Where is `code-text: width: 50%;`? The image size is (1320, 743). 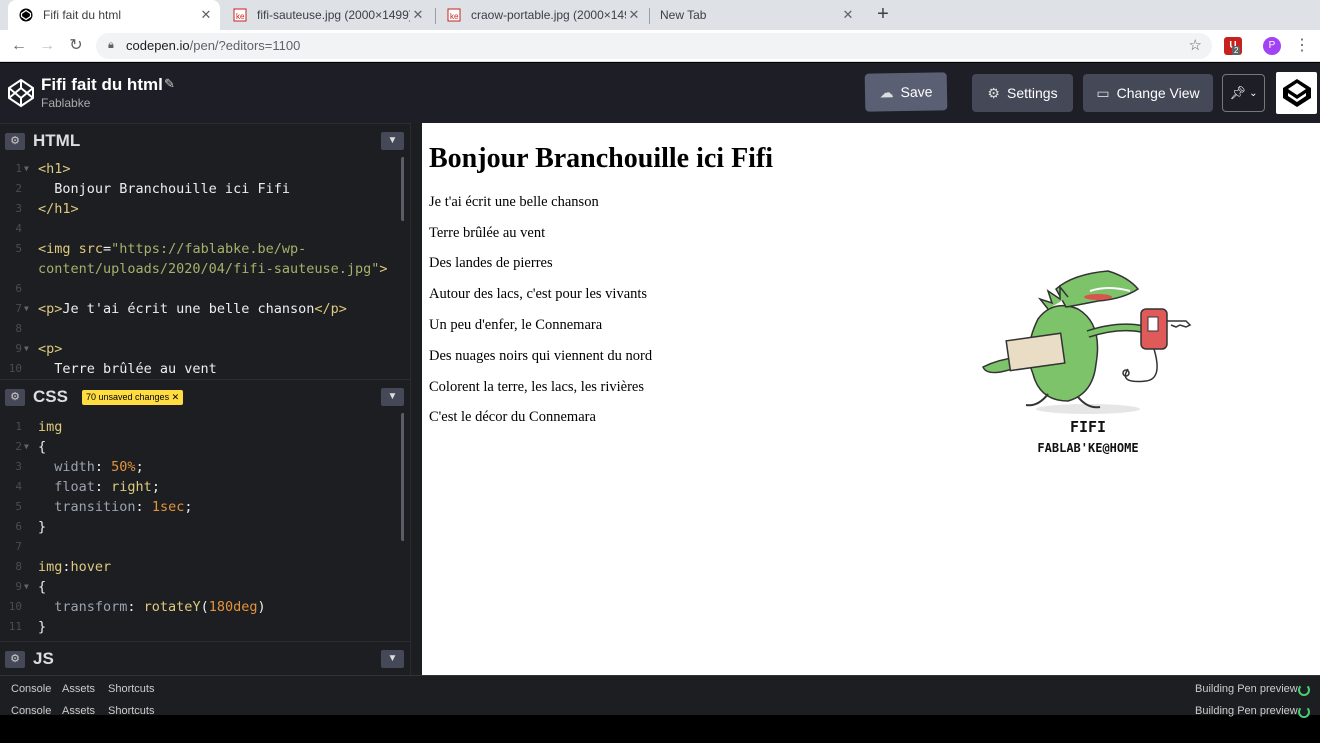
code-text: width: 50%; is located at coordinates (91, 467).